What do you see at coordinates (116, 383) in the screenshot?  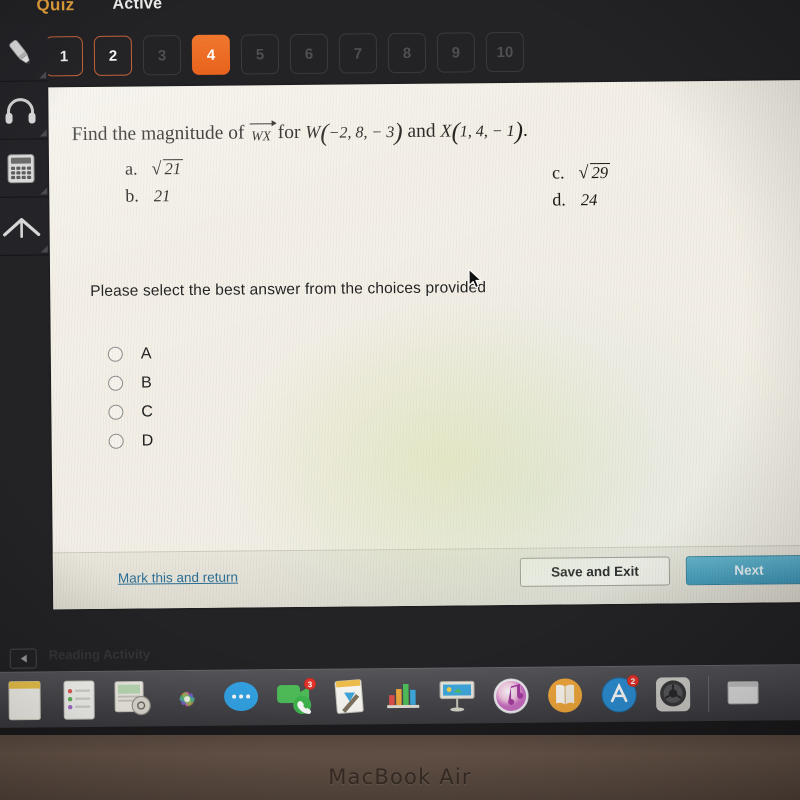 I see `radio-button-b` at bounding box center [116, 383].